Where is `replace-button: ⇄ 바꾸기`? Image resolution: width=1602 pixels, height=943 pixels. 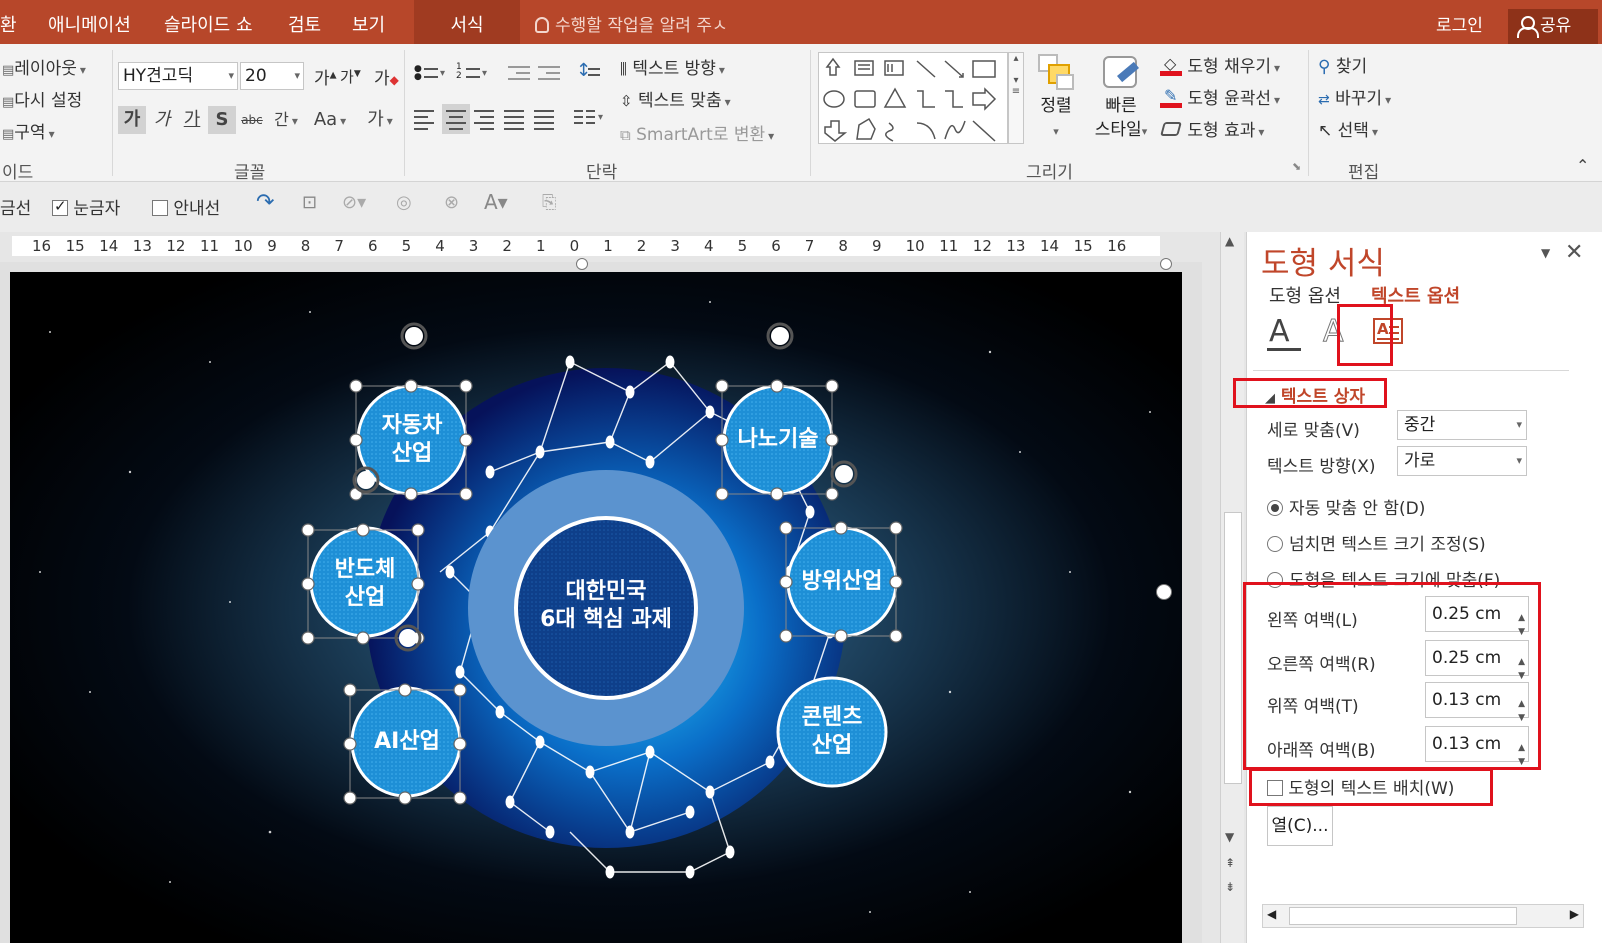
replace-button: ⇄ 바꾸기 is located at coordinates (1354, 96).